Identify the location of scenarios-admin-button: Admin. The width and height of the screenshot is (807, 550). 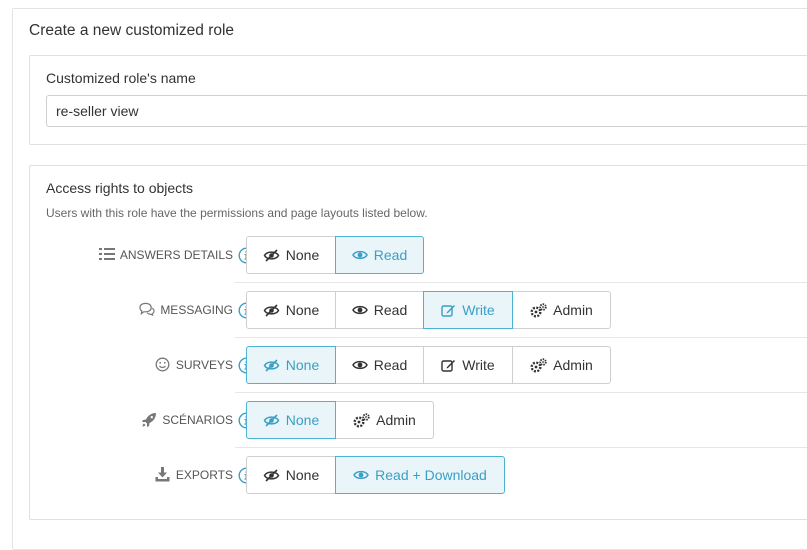
(384, 420).